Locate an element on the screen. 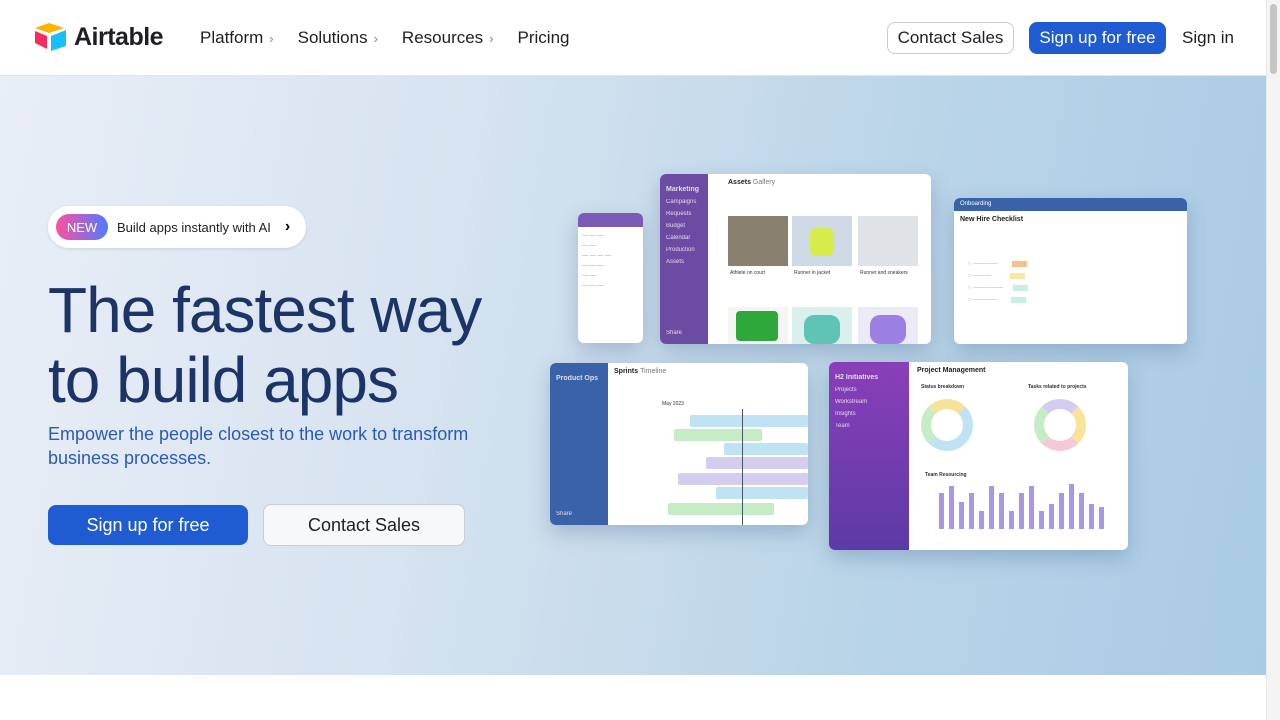 This screenshot has width=1280, height=720. menu-label: Solutions is located at coordinates (332, 37).